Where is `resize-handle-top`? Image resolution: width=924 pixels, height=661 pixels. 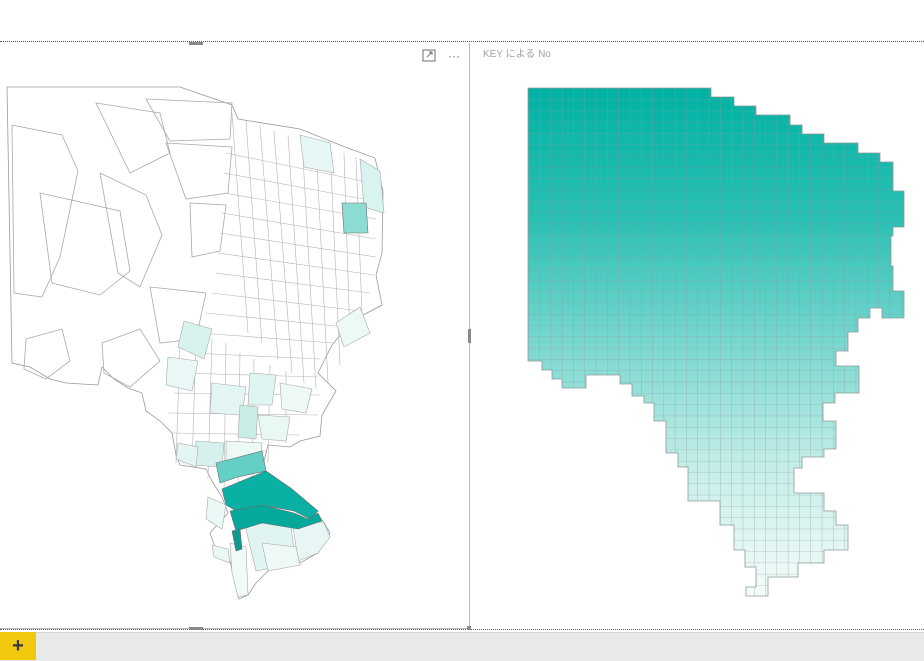
resize-handle-top is located at coordinates (196, 43).